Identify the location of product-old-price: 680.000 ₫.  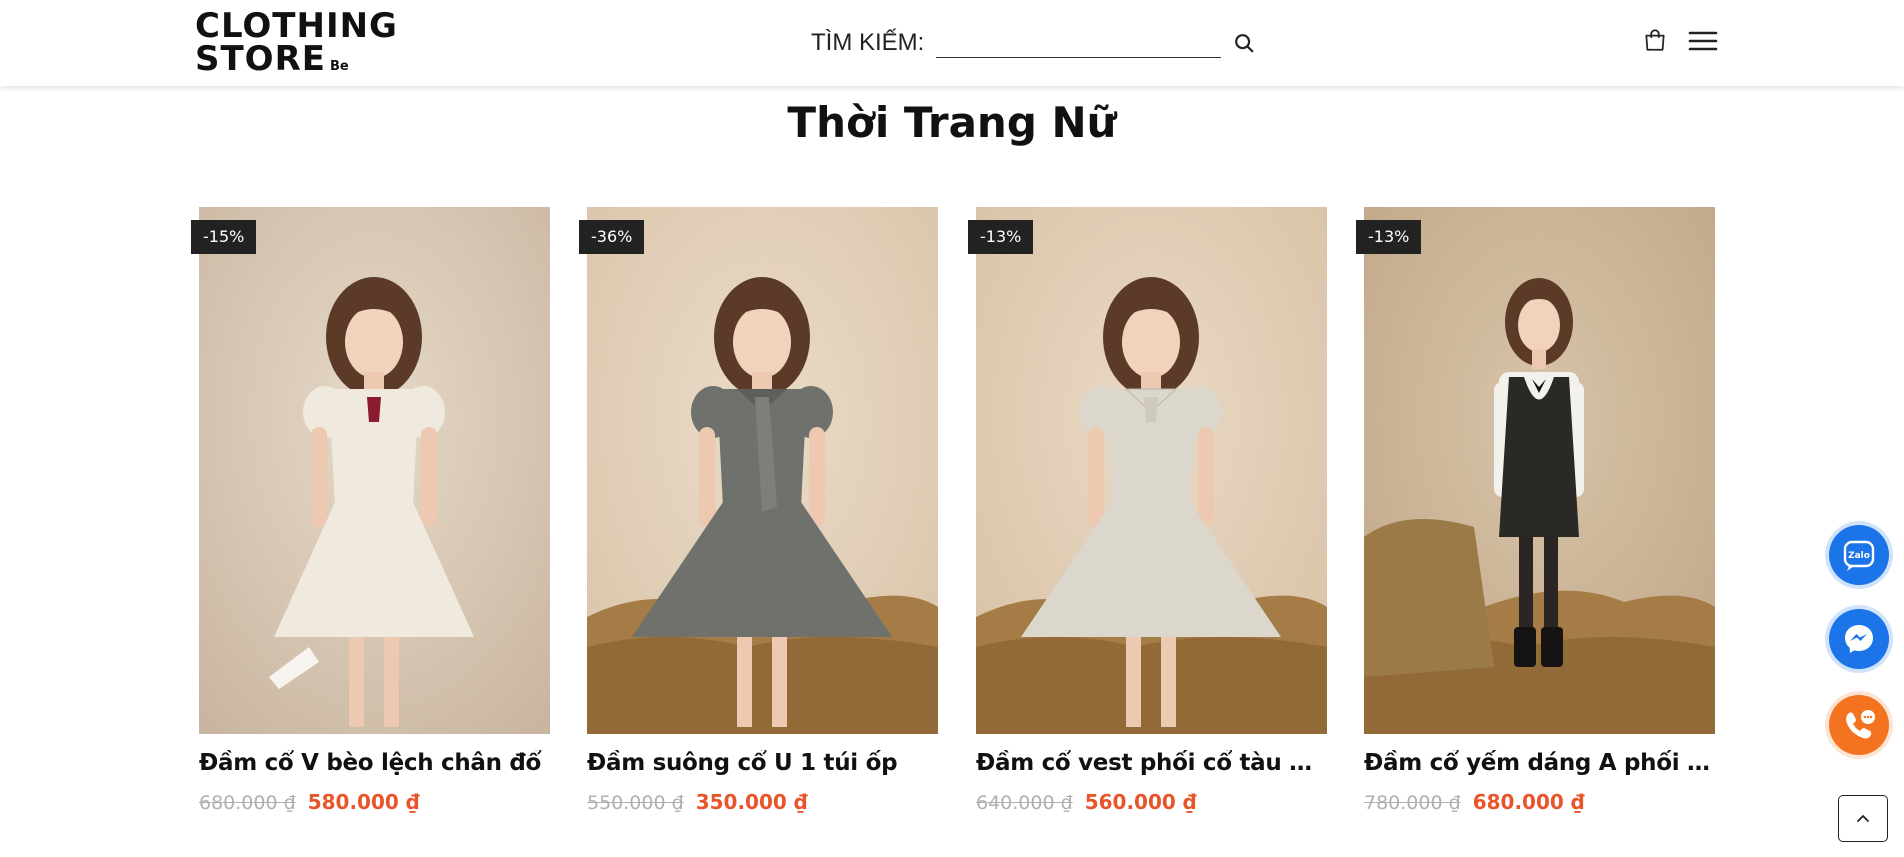
(247, 803).